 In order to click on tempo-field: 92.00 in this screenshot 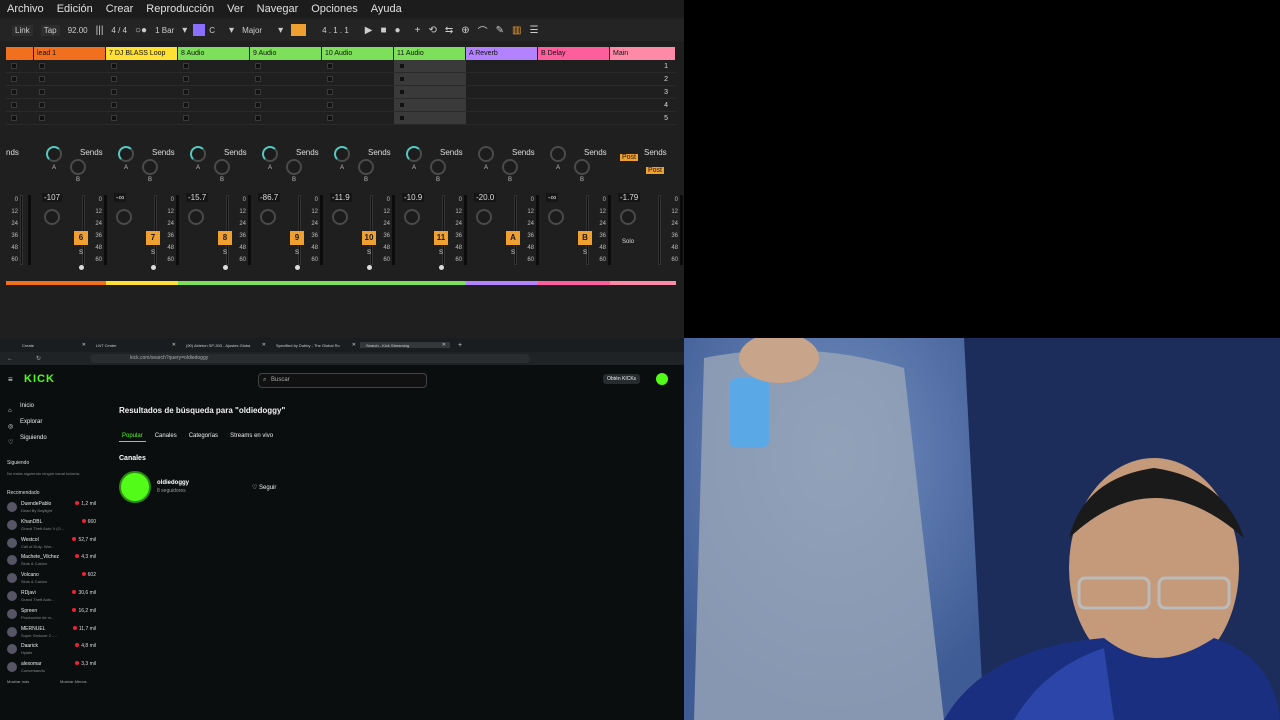, I will do `click(78, 30)`.